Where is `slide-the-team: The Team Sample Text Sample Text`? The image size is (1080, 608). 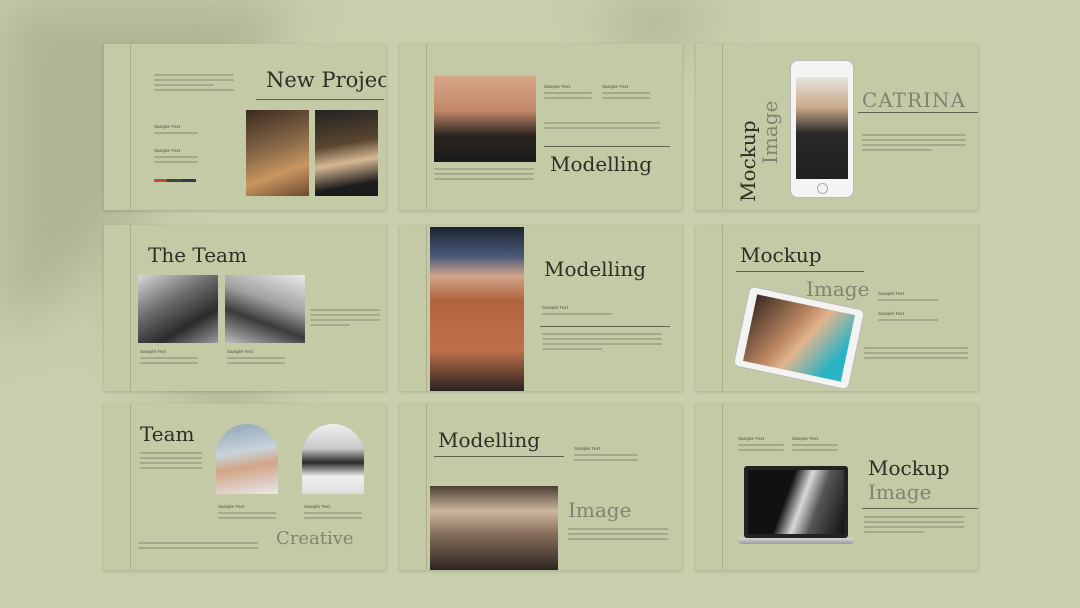
slide-the-team: The Team Sample Text Sample Text is located at coordinates (245, 308).